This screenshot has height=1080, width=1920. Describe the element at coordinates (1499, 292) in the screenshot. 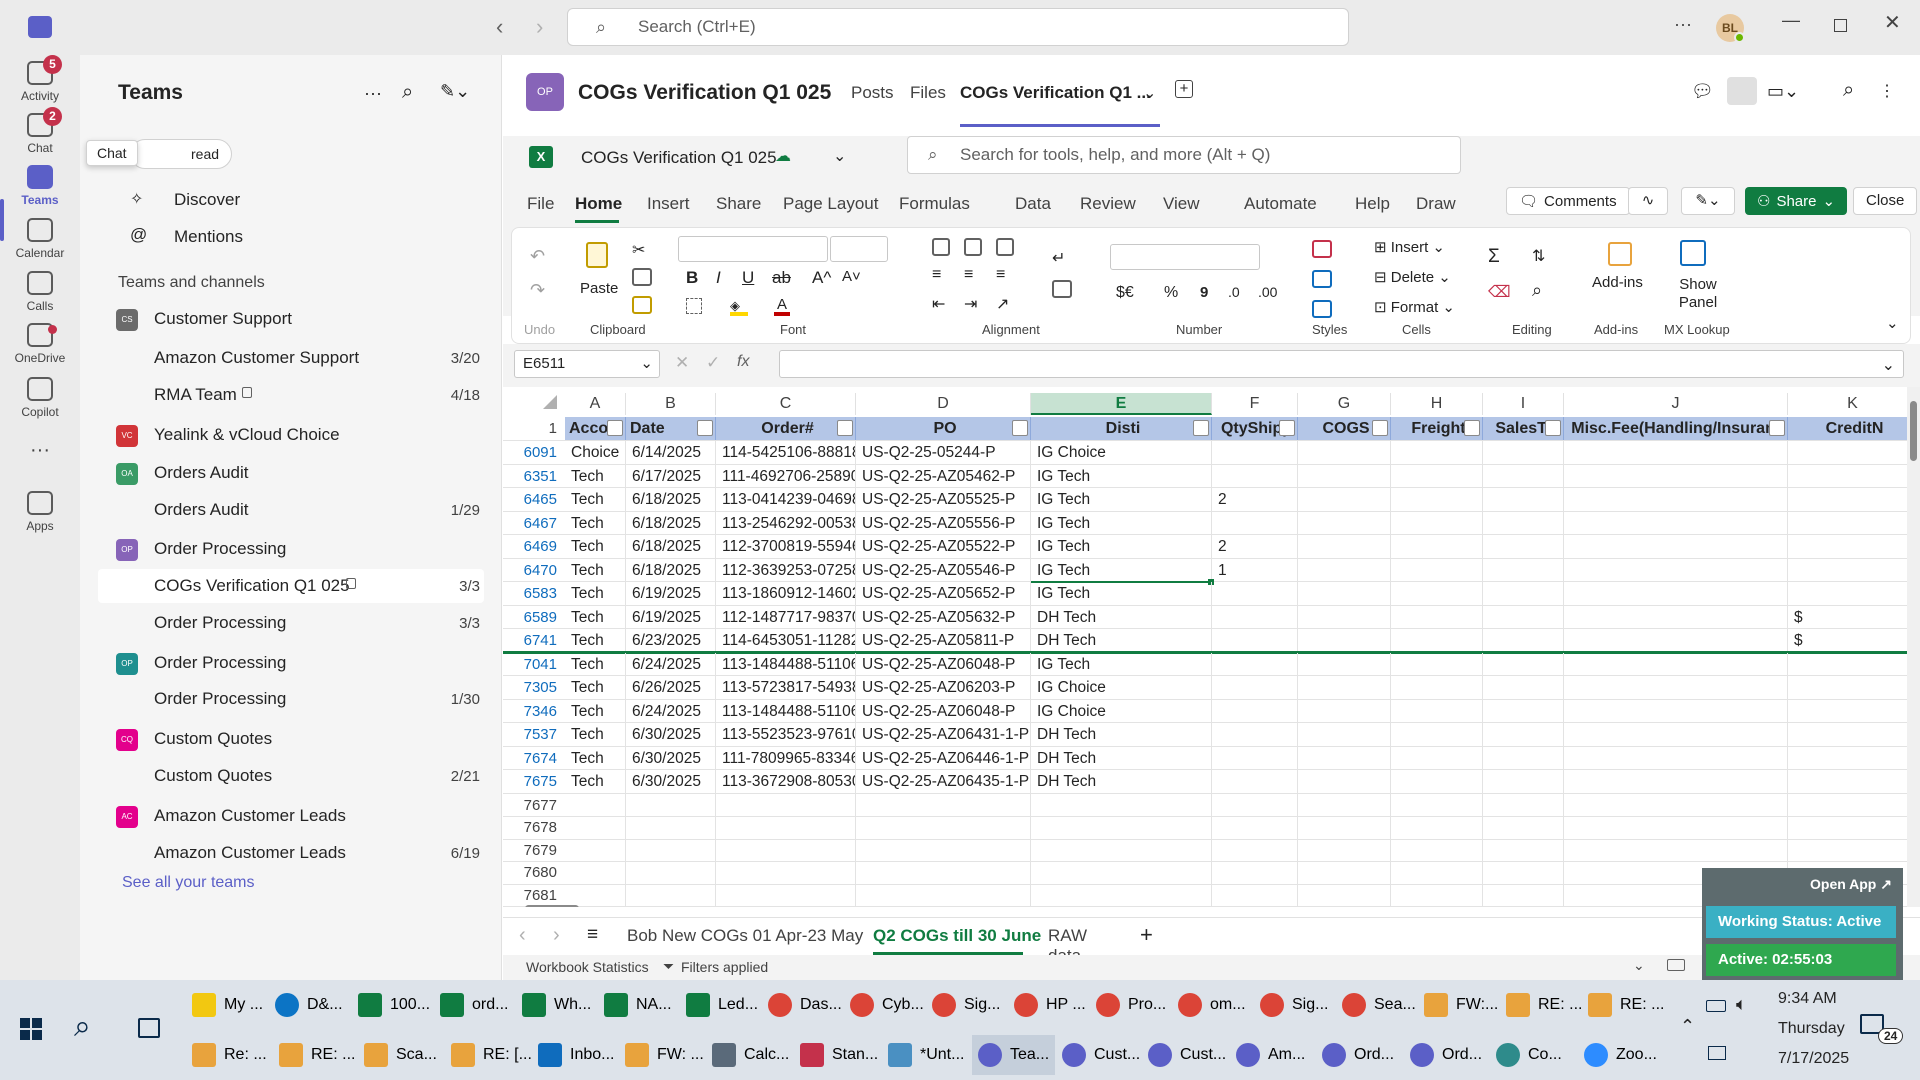

I see `clear-icon: ⌫` at that location.